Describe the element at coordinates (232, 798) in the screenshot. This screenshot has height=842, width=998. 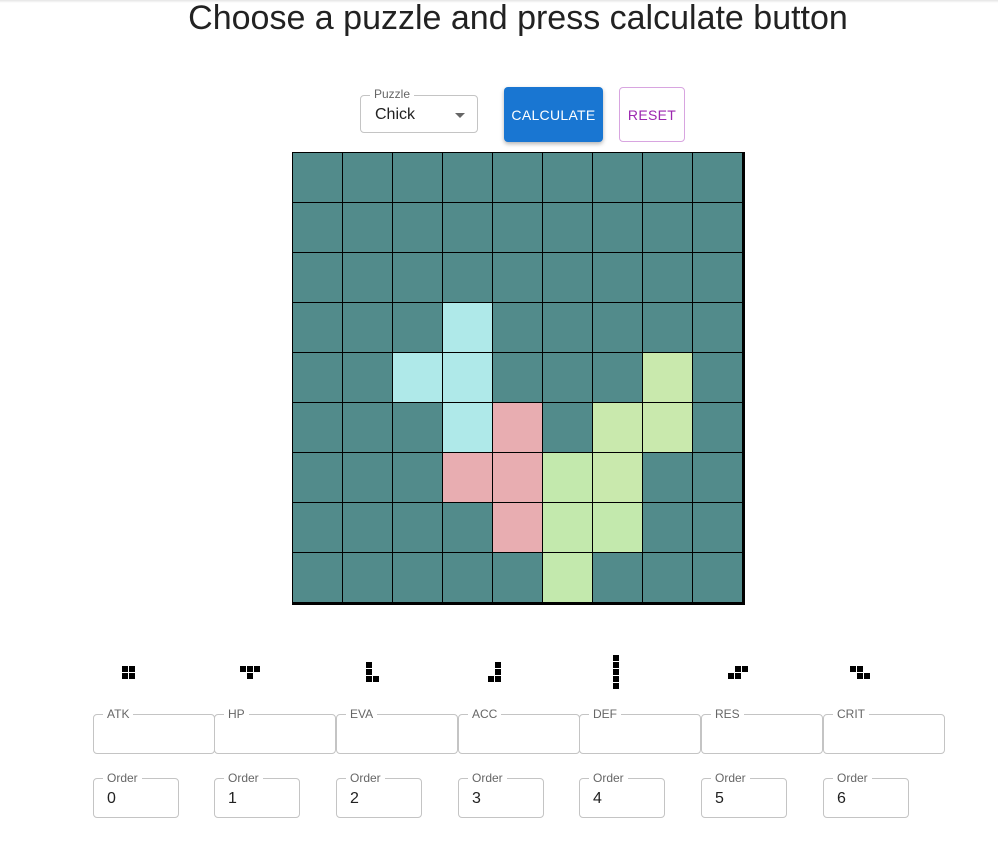
I see `order-value: 1` at that location.